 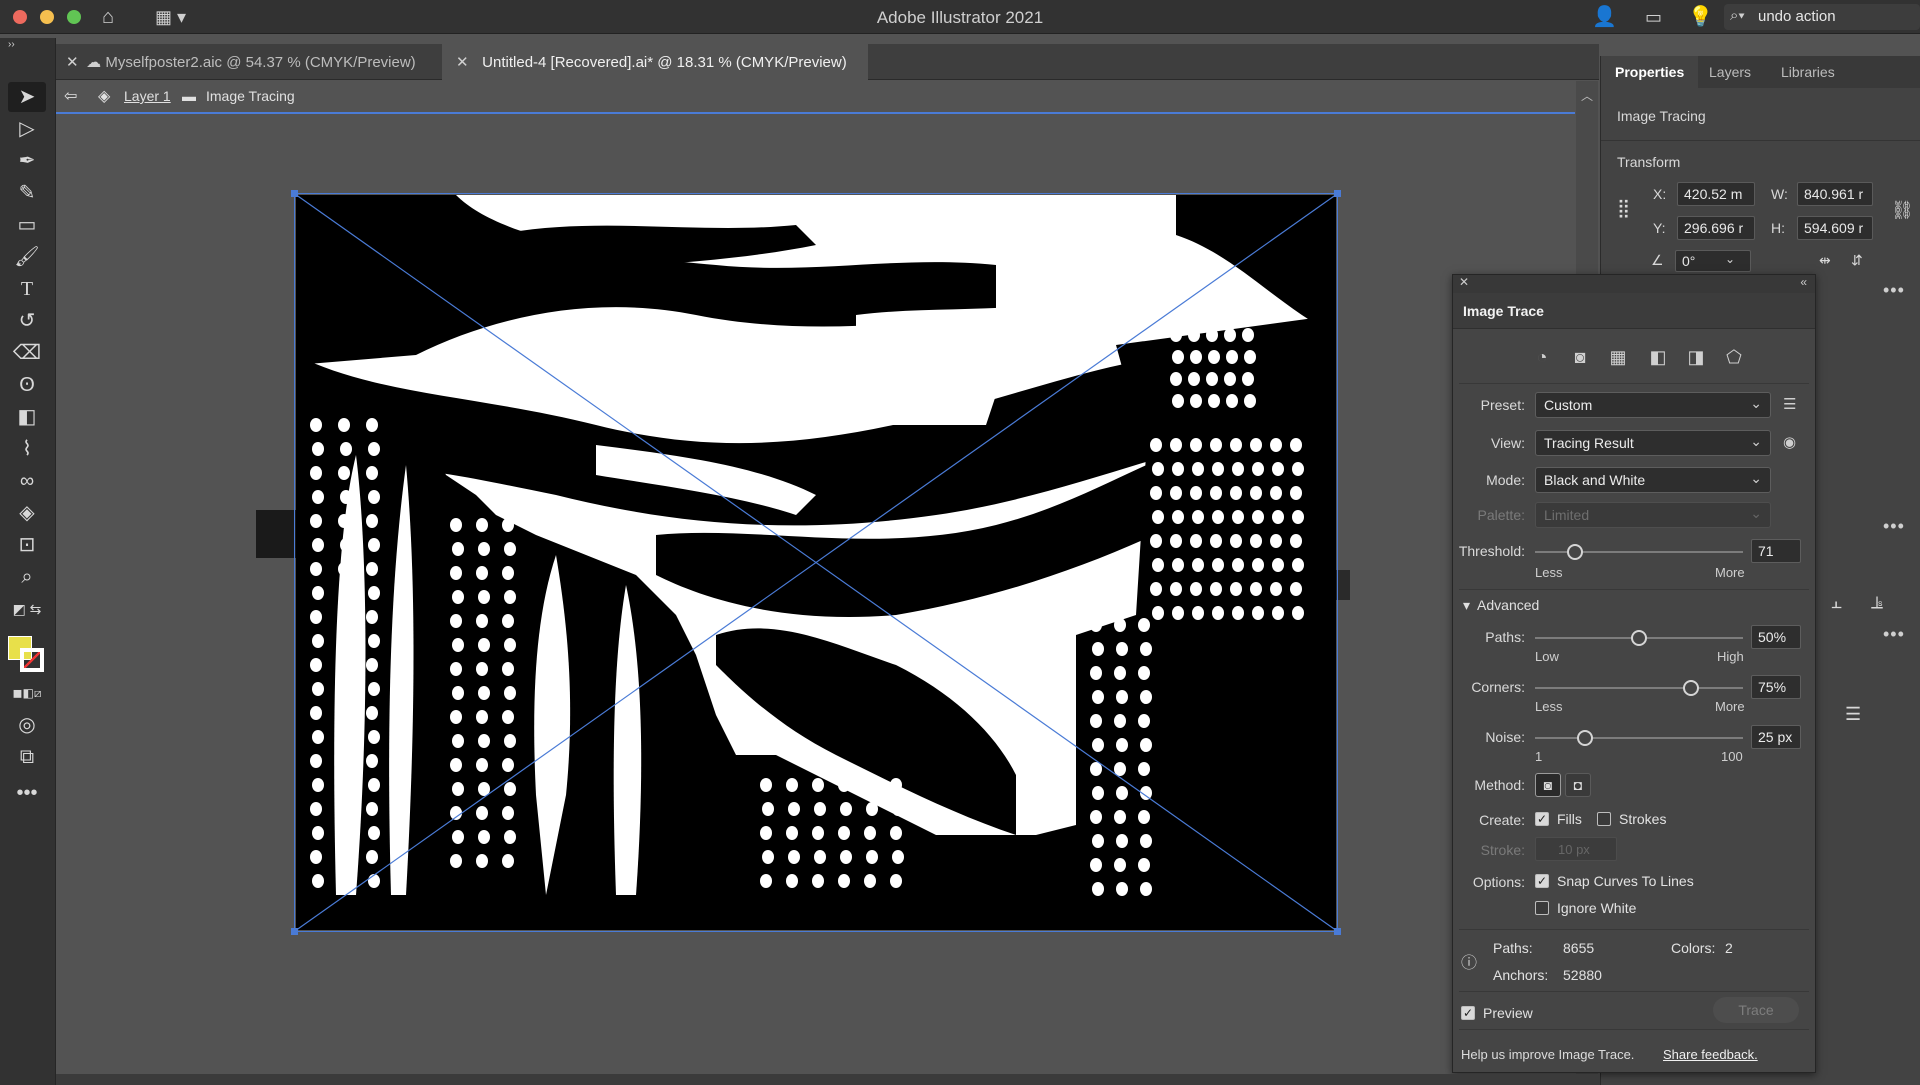 I want to click on rotate-tool-icon: ↺, so click(x=27, y=321).